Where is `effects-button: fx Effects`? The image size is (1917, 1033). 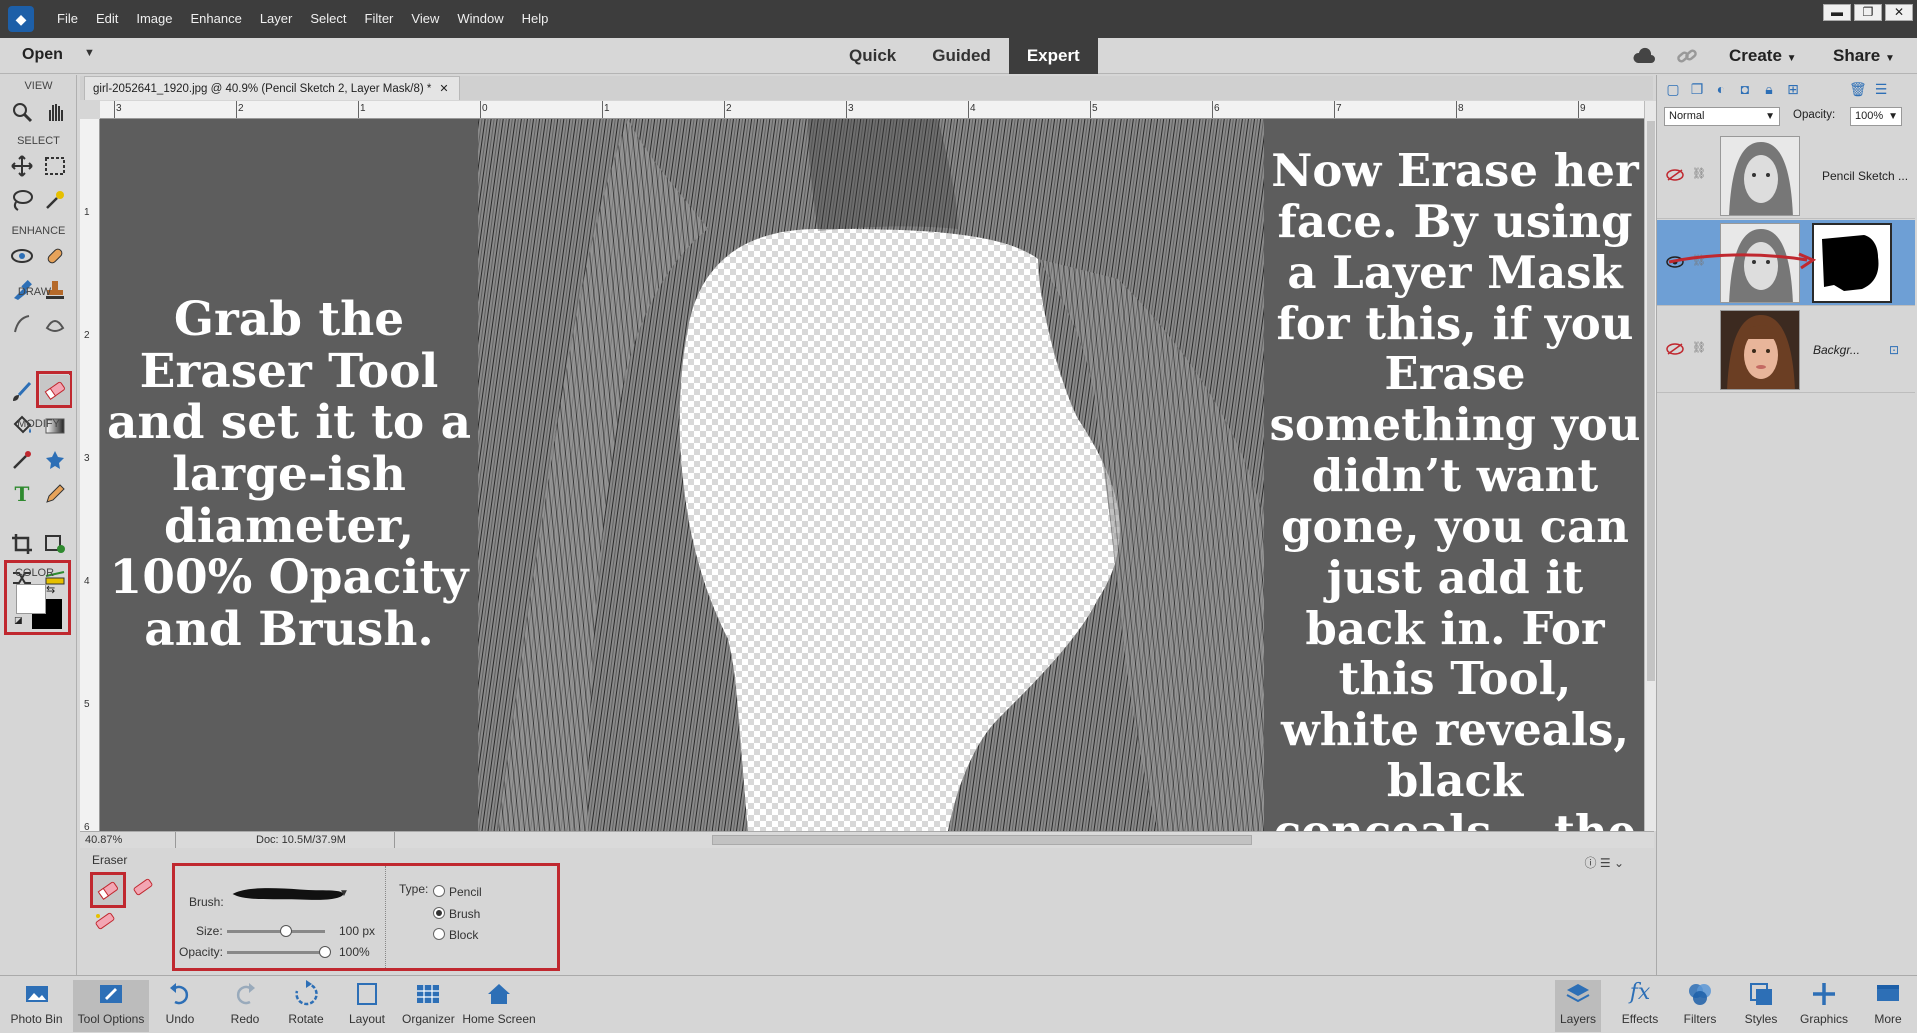
effects-button: fx Effects is located at coordinates (1640, 1006).